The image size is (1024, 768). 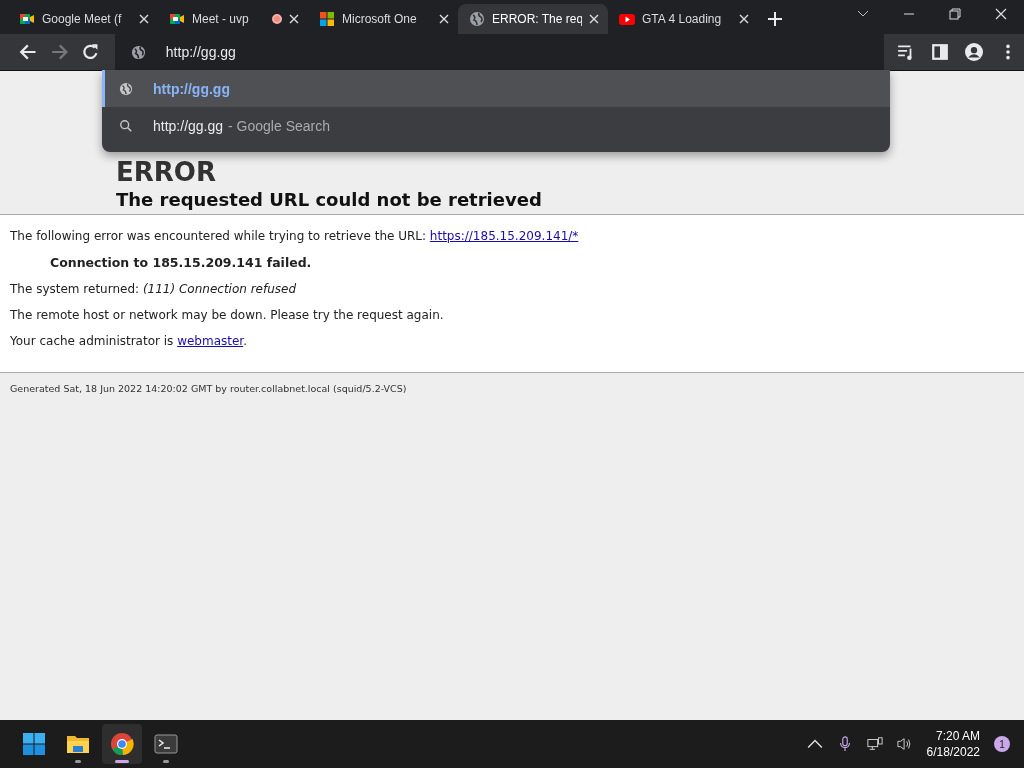 I want to click on browser-tab: Meet - uvp, so click(x=233, y=19).